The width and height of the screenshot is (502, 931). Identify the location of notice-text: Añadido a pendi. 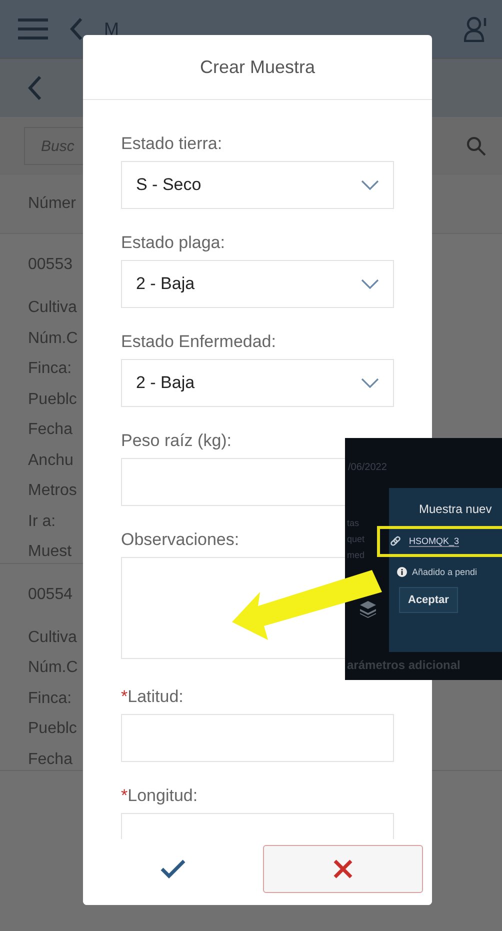
(445, 572).